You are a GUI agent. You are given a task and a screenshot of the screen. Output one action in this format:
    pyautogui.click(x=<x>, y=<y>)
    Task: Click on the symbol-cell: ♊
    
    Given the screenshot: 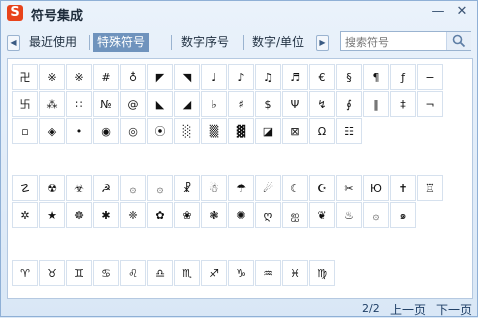 What is the action you would take?
    pyautogui.click(x=79, y=273)
    